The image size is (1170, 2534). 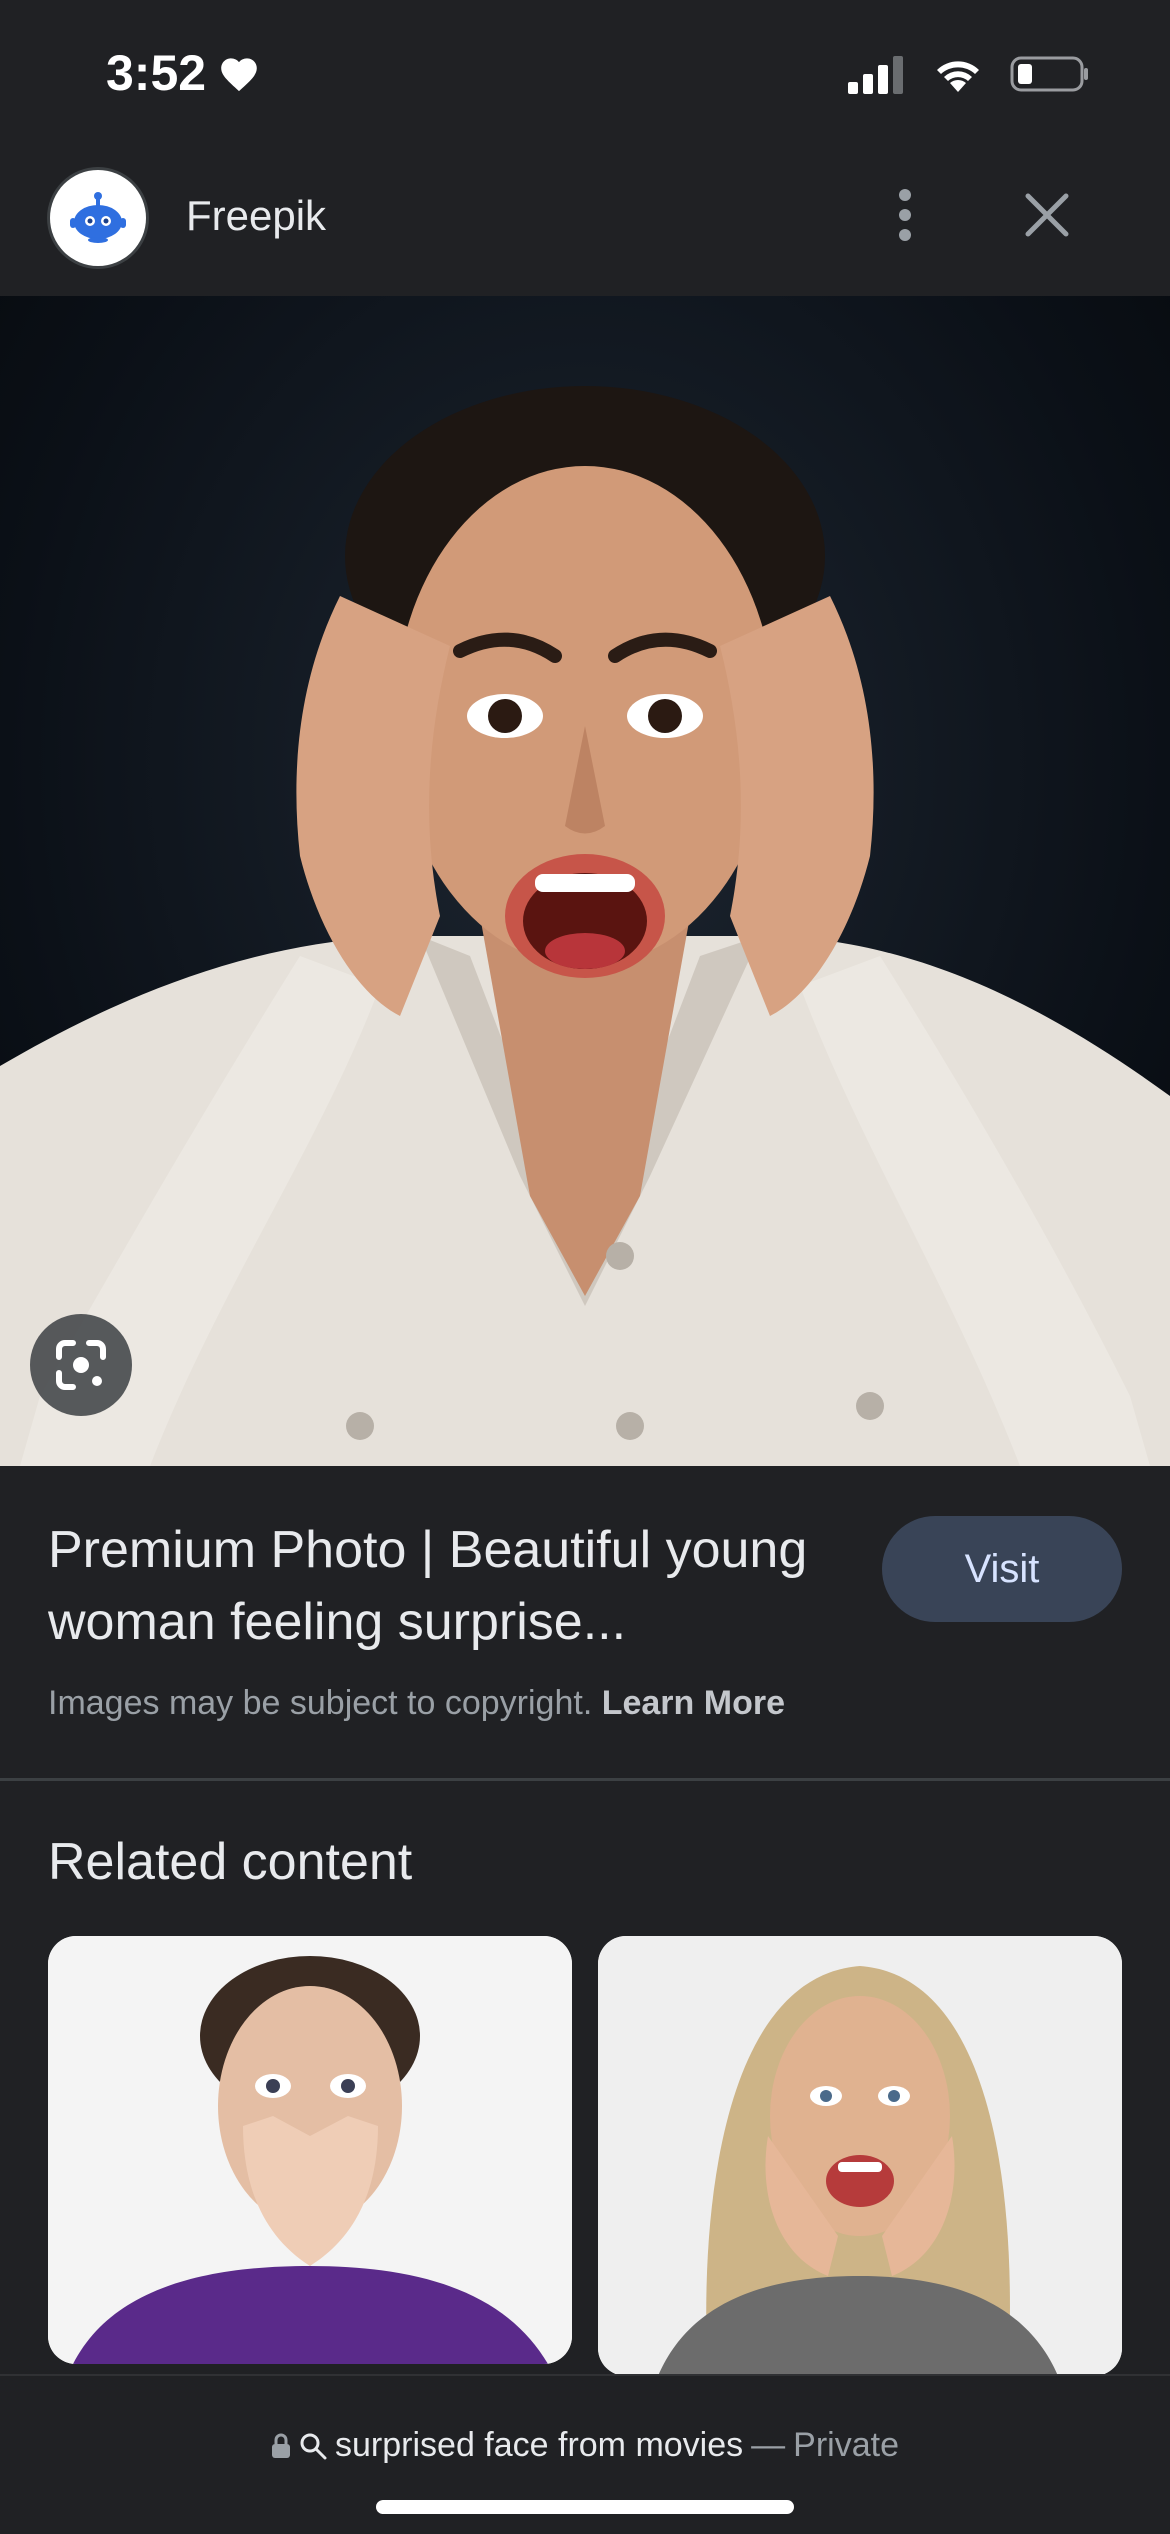 What do you see at coordinates (281, 2445) in the screenshot?
I see `lock-icon` at bounding box center [281, 2445].